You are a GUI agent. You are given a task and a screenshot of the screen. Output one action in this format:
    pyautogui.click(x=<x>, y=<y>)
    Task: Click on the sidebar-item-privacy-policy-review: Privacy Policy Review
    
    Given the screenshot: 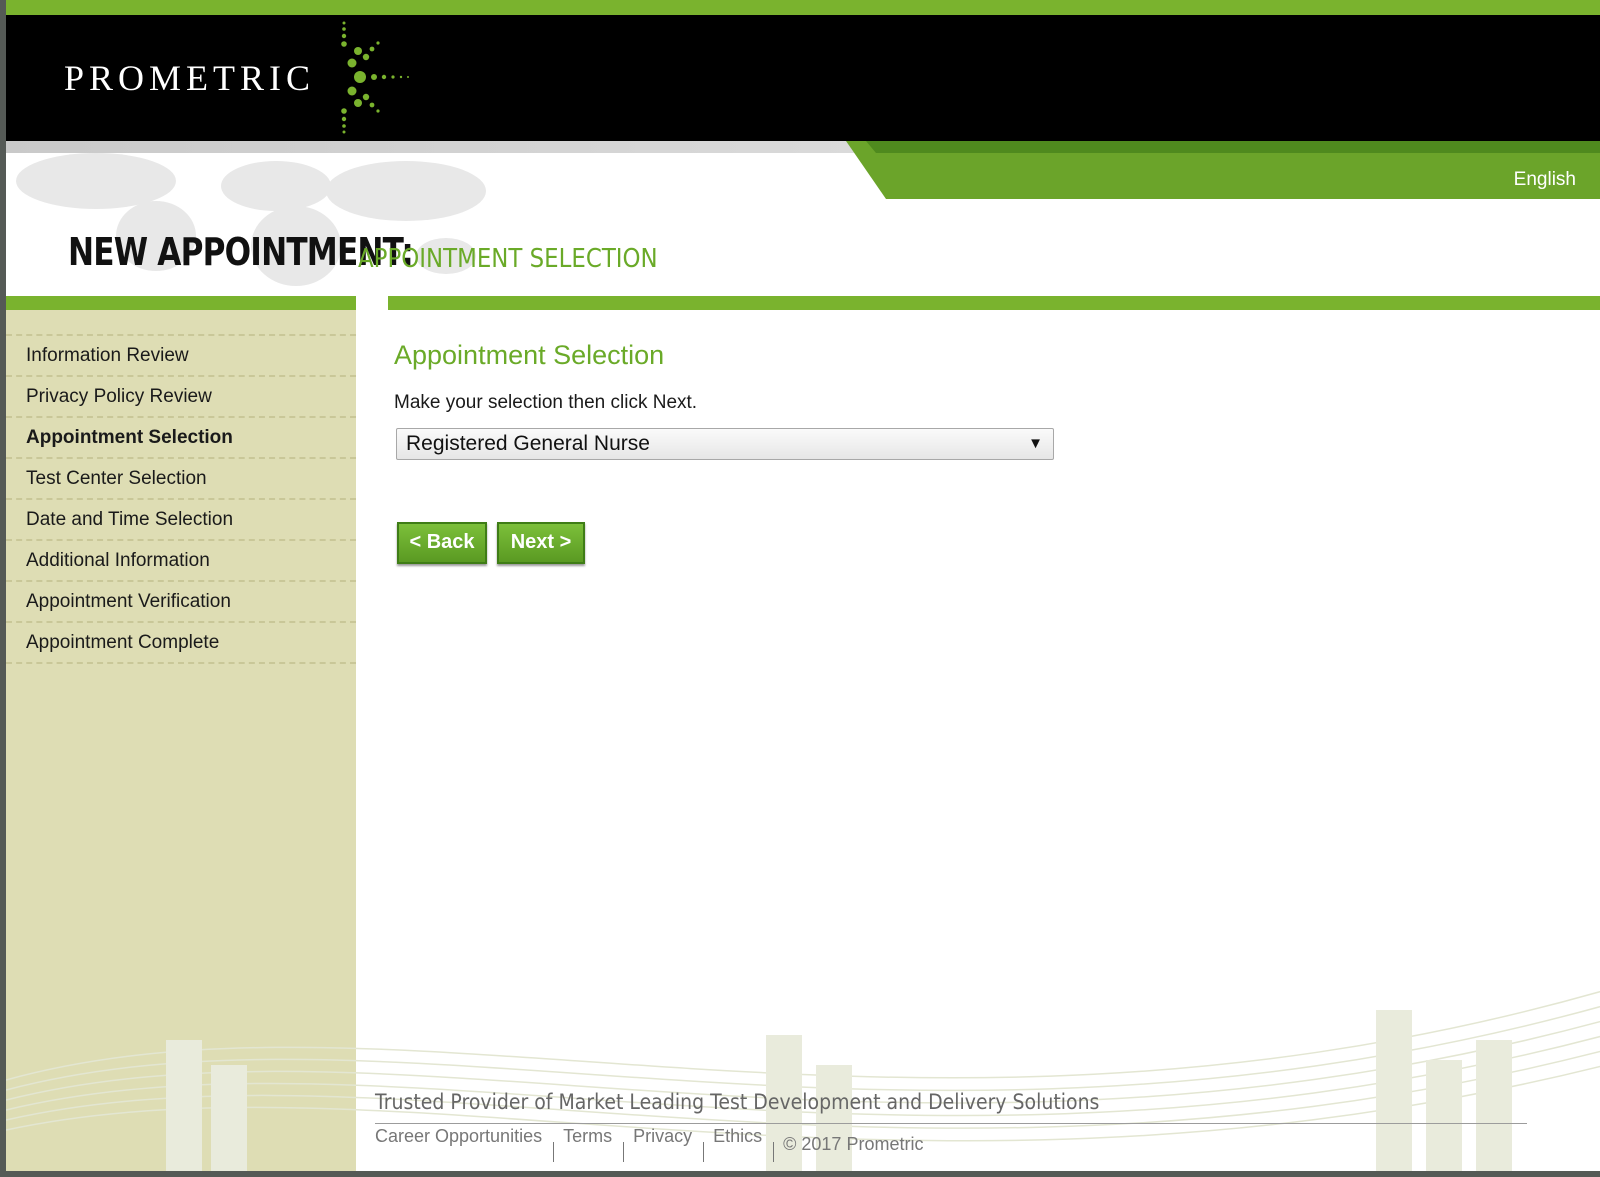 What is the action you would take?
    pyautogui.click(x=181, y=397)
    